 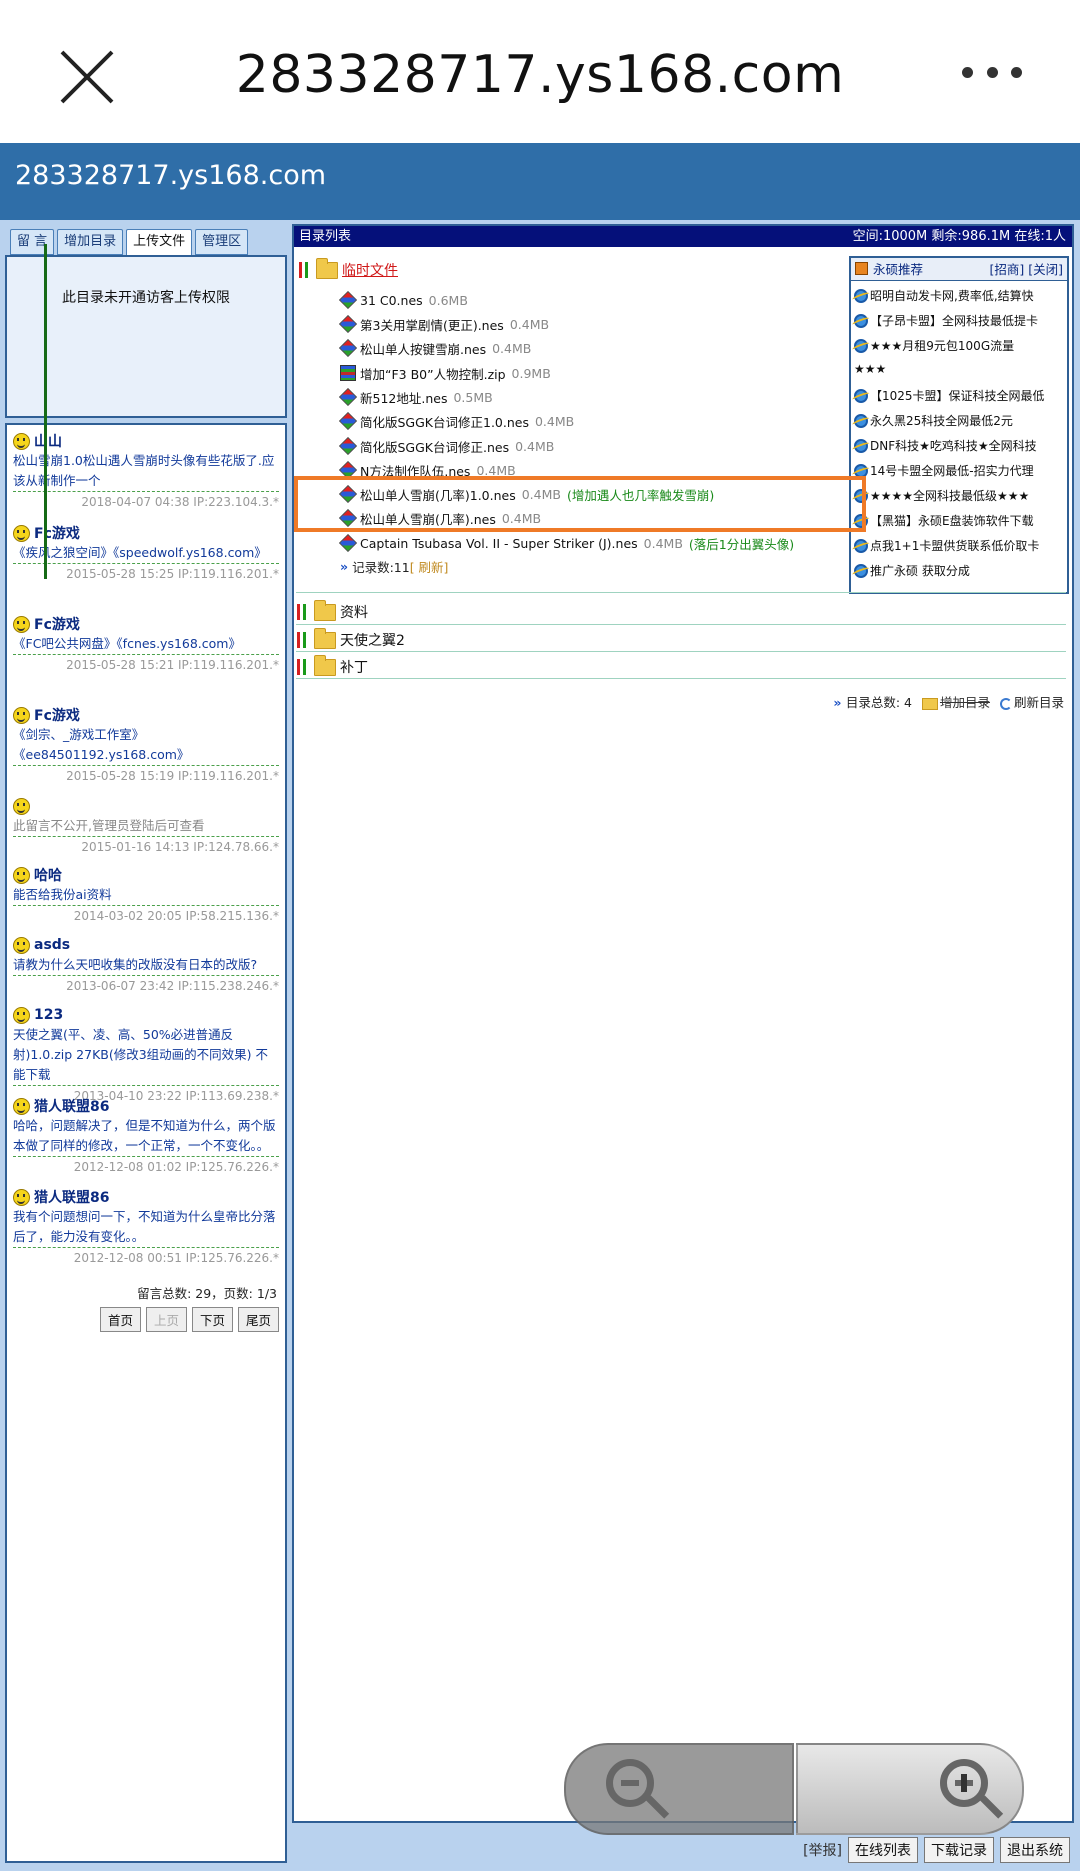 I want to click on recommend-header: 永硕推荐 [招商] [关闭], so click(x=959, y=269).